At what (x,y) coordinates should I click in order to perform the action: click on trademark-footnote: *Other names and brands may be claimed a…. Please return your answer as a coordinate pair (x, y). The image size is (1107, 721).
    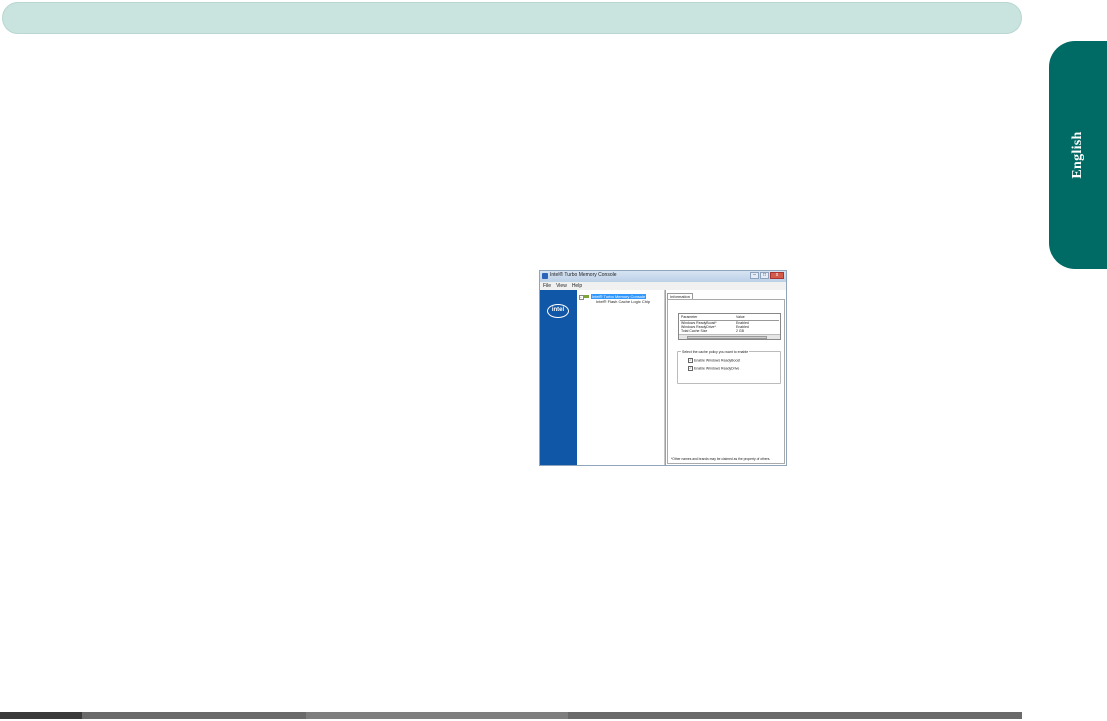
    Looking at the image, I should click on (721, 459).